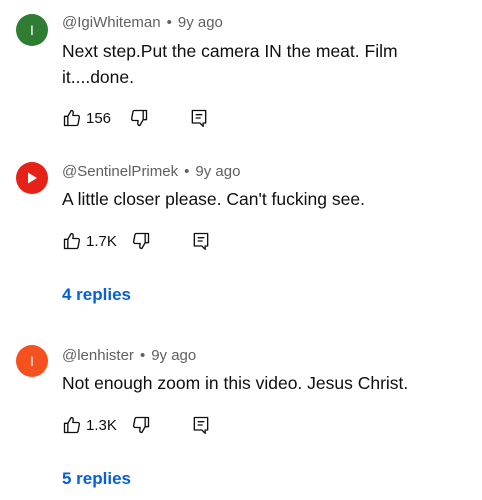 The image size is (482, 500). I want to click on like-count: 1.3K, so click(101, 425).